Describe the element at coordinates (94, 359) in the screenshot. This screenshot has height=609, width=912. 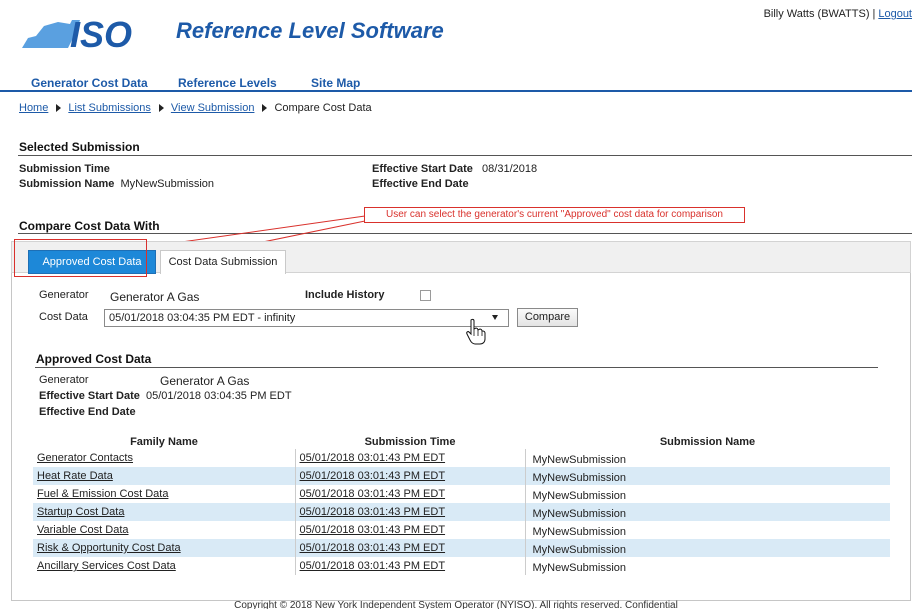
I see `approved-cost-data-title: Approved Cost Data` at that location.